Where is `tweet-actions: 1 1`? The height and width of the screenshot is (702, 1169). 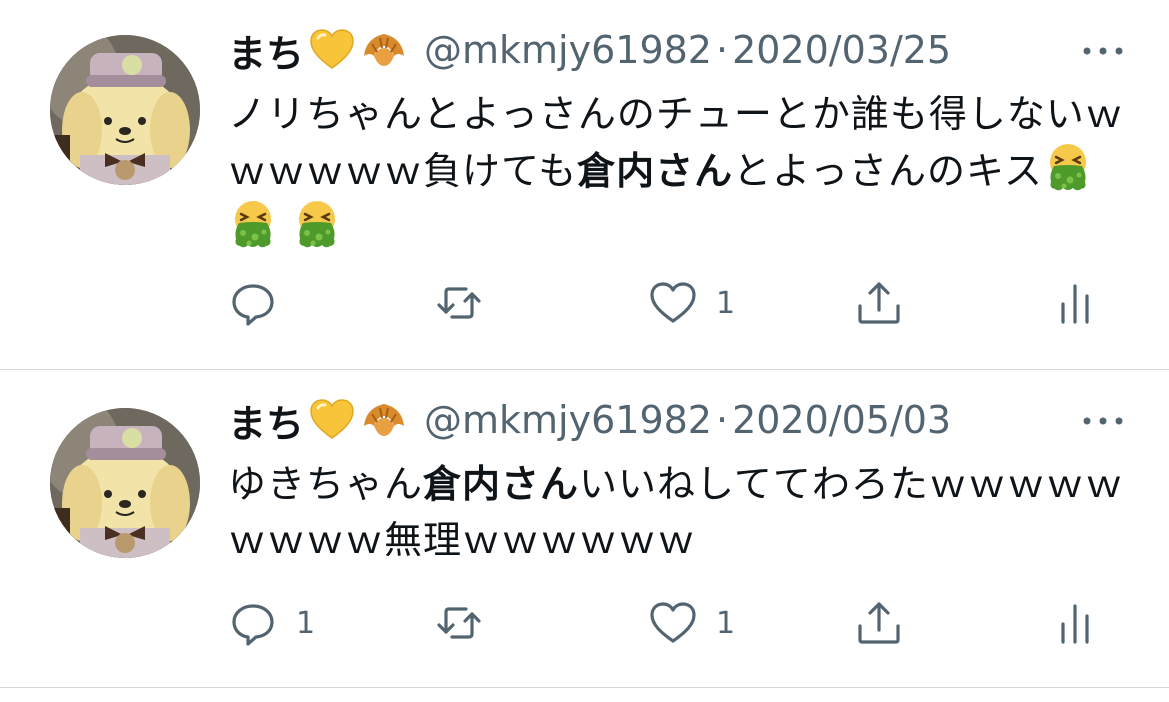 tweet-actions: 1 1 is located at coordinates (668, 623).